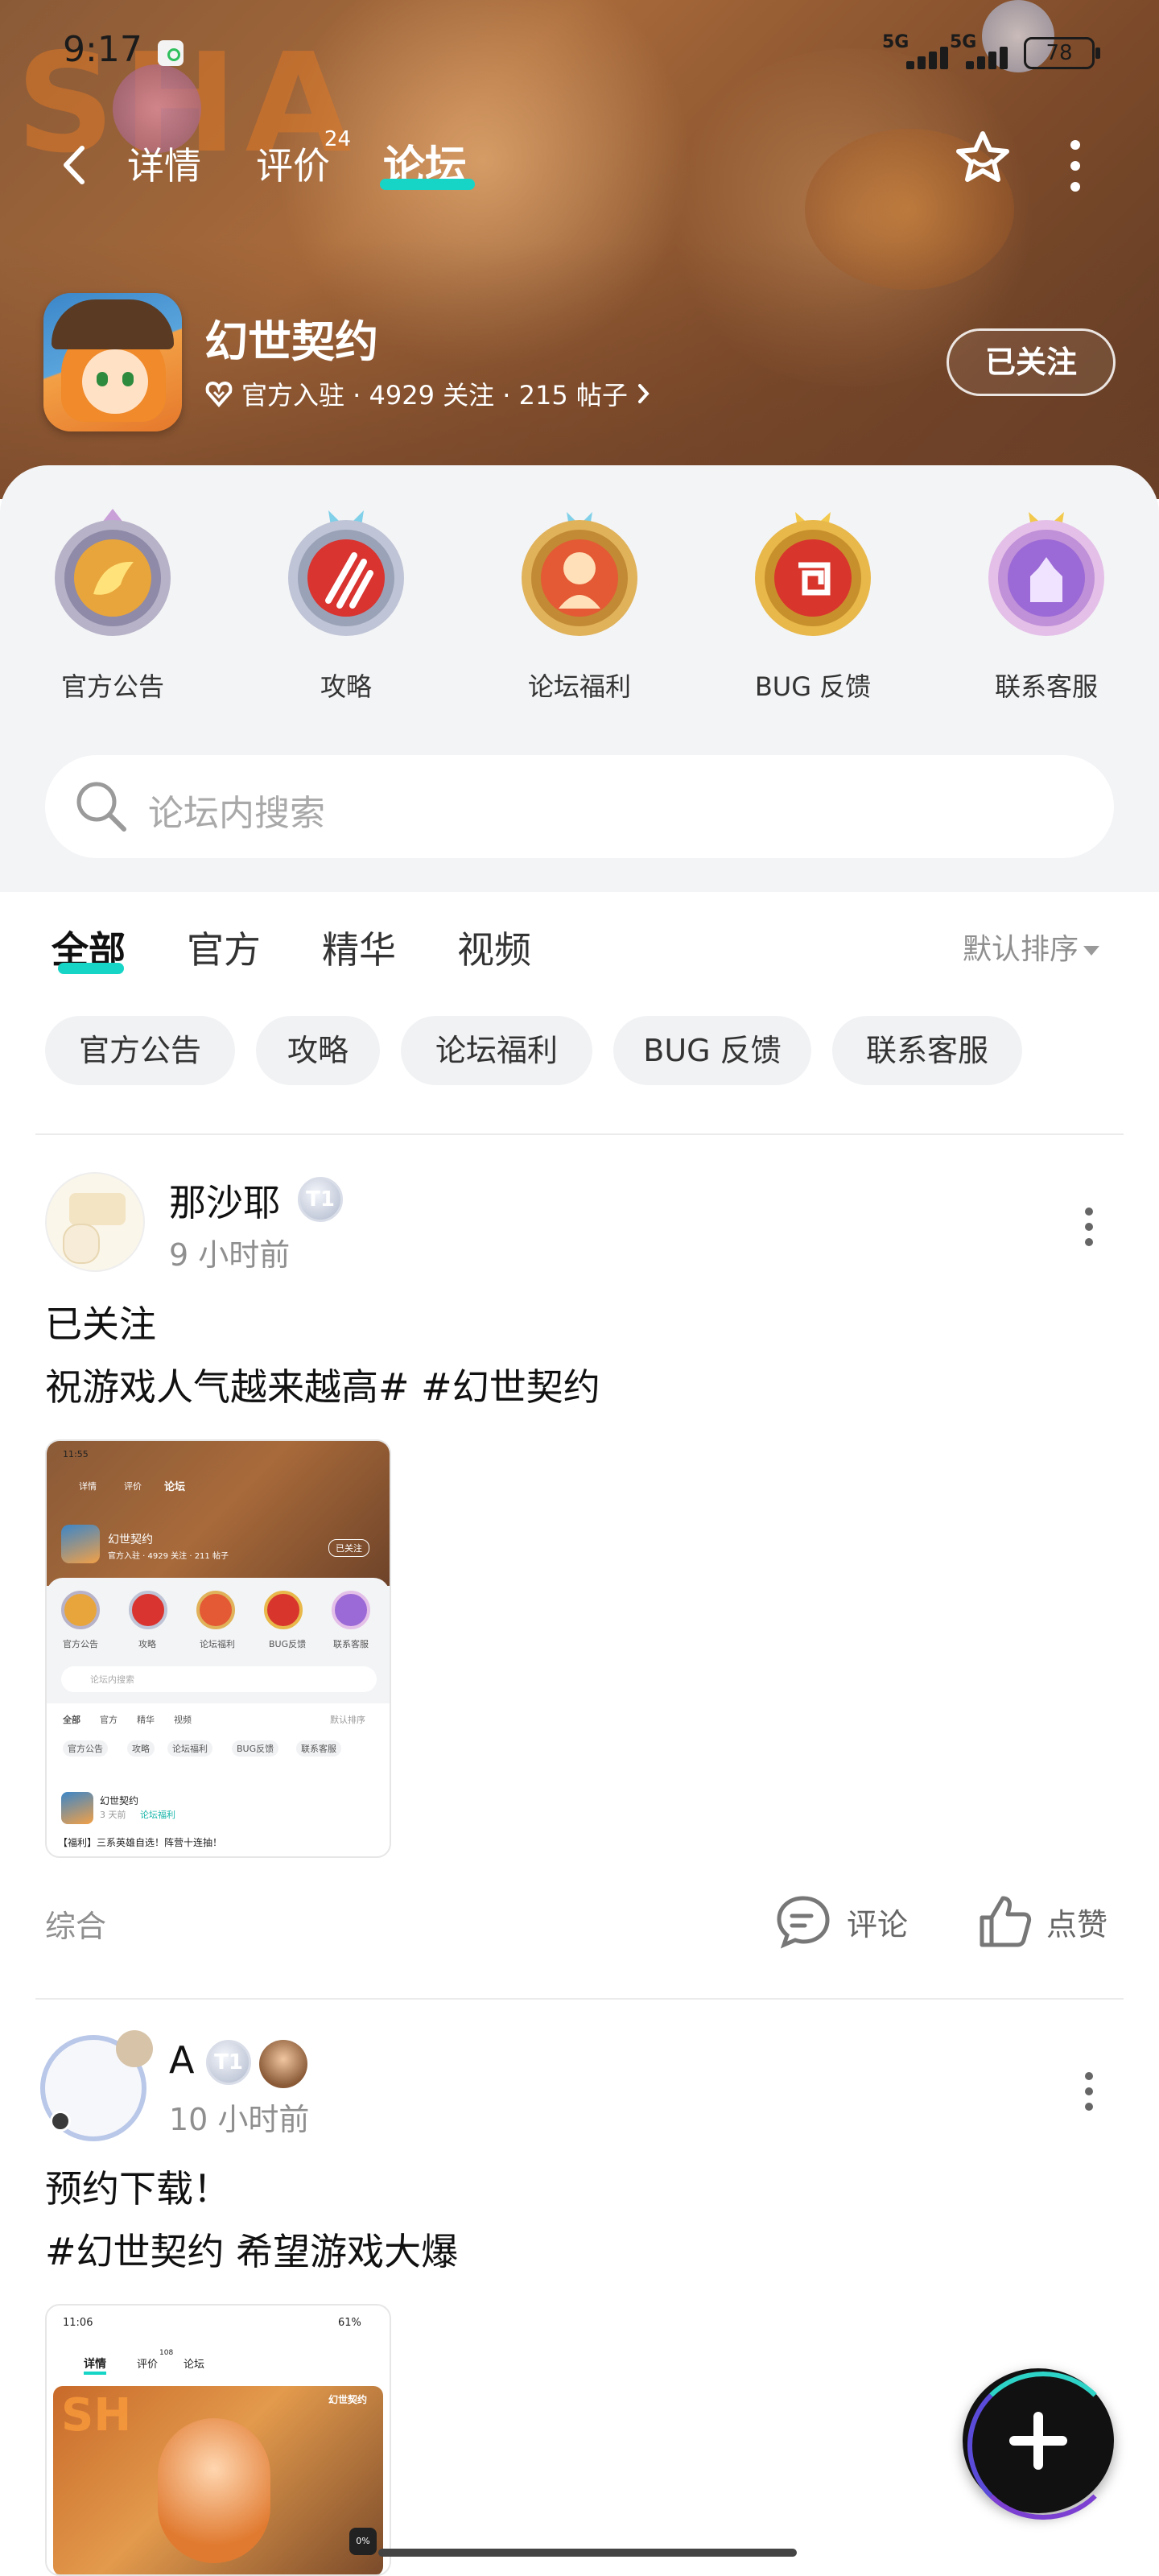 The height and width of the screenshot is (2576, 1159). I want to click on like-label: 点赞, so click(1077, 1924).